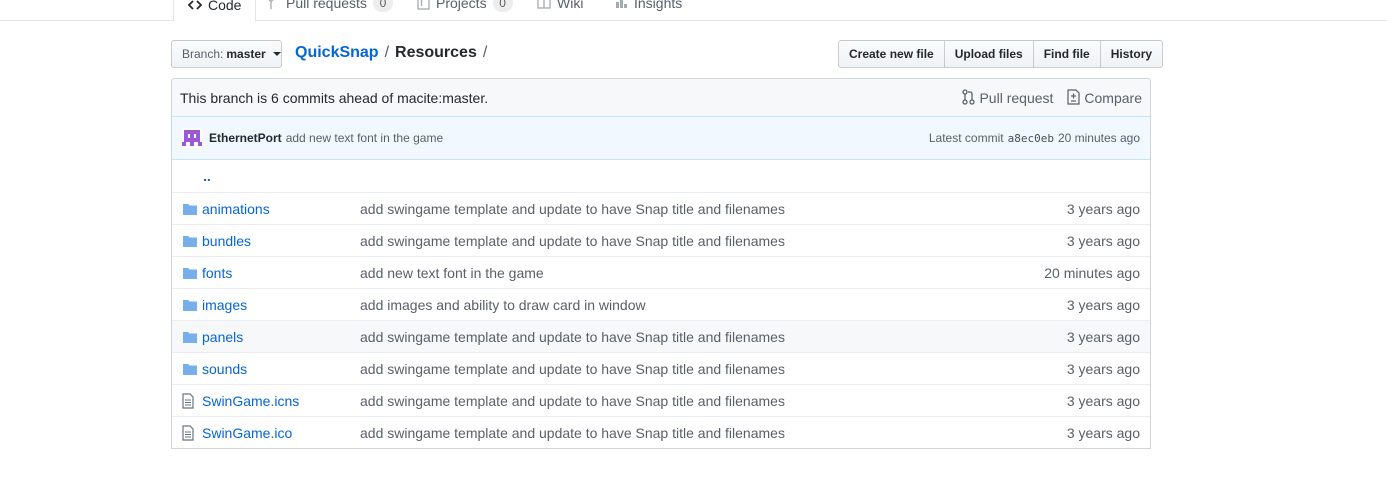 Image resolution: width=1387 pixels, height=492 pixels. Describe the element at coordinates (246, 54) in the screenshot. I see `branch-name: master` at that location.